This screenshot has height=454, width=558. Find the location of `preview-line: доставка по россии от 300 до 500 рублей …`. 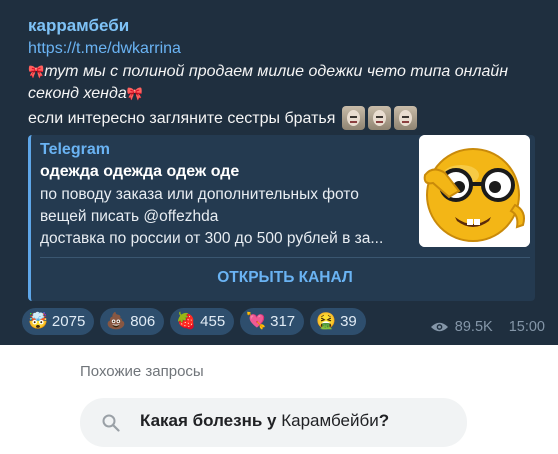

preview-line: доставка по россии от 300 до 500 рублей … is located at coordinates (212, 238).